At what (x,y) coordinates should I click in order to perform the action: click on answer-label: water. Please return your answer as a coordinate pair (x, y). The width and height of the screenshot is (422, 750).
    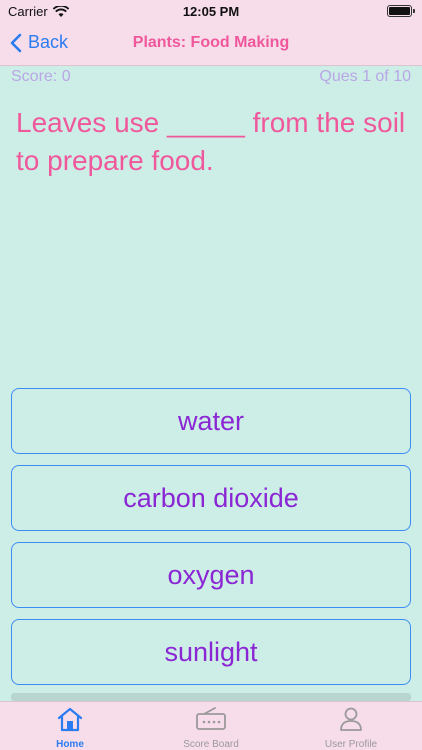
    Looking at the image, I should click on (211, 420).